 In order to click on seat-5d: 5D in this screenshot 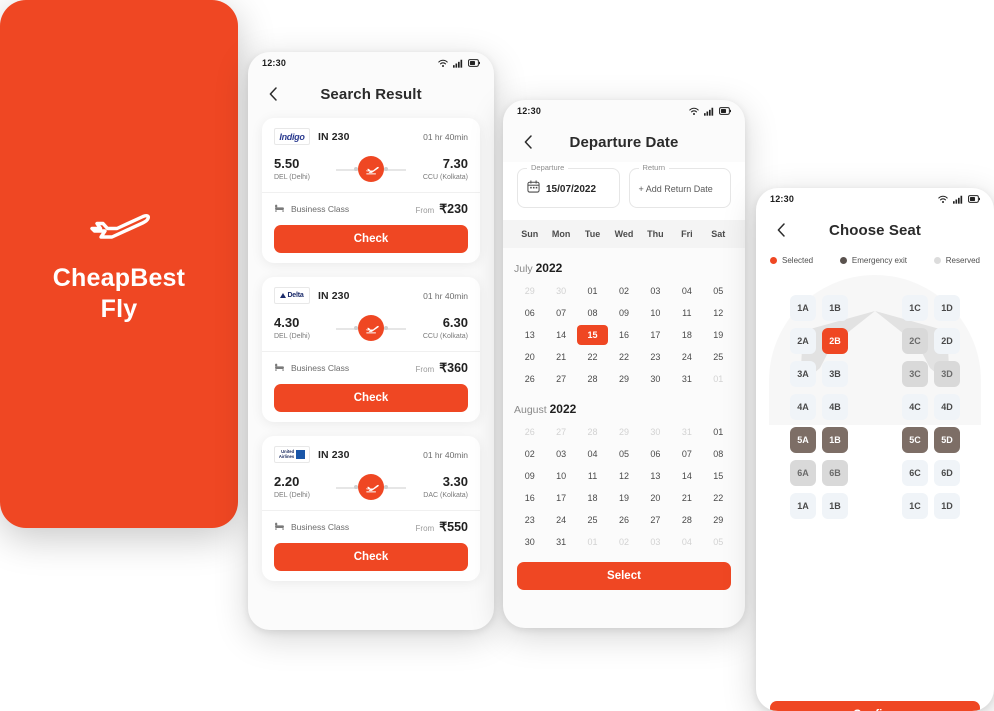, I will do `click(947, 440)`.